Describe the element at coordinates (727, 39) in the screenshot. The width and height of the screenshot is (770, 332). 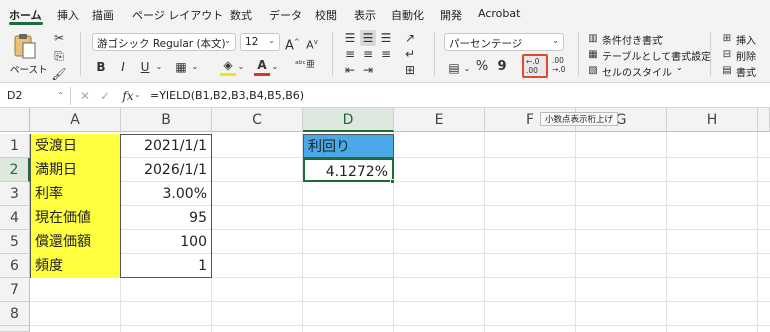
I see `insert-cells-icon: ⊞` at that location.